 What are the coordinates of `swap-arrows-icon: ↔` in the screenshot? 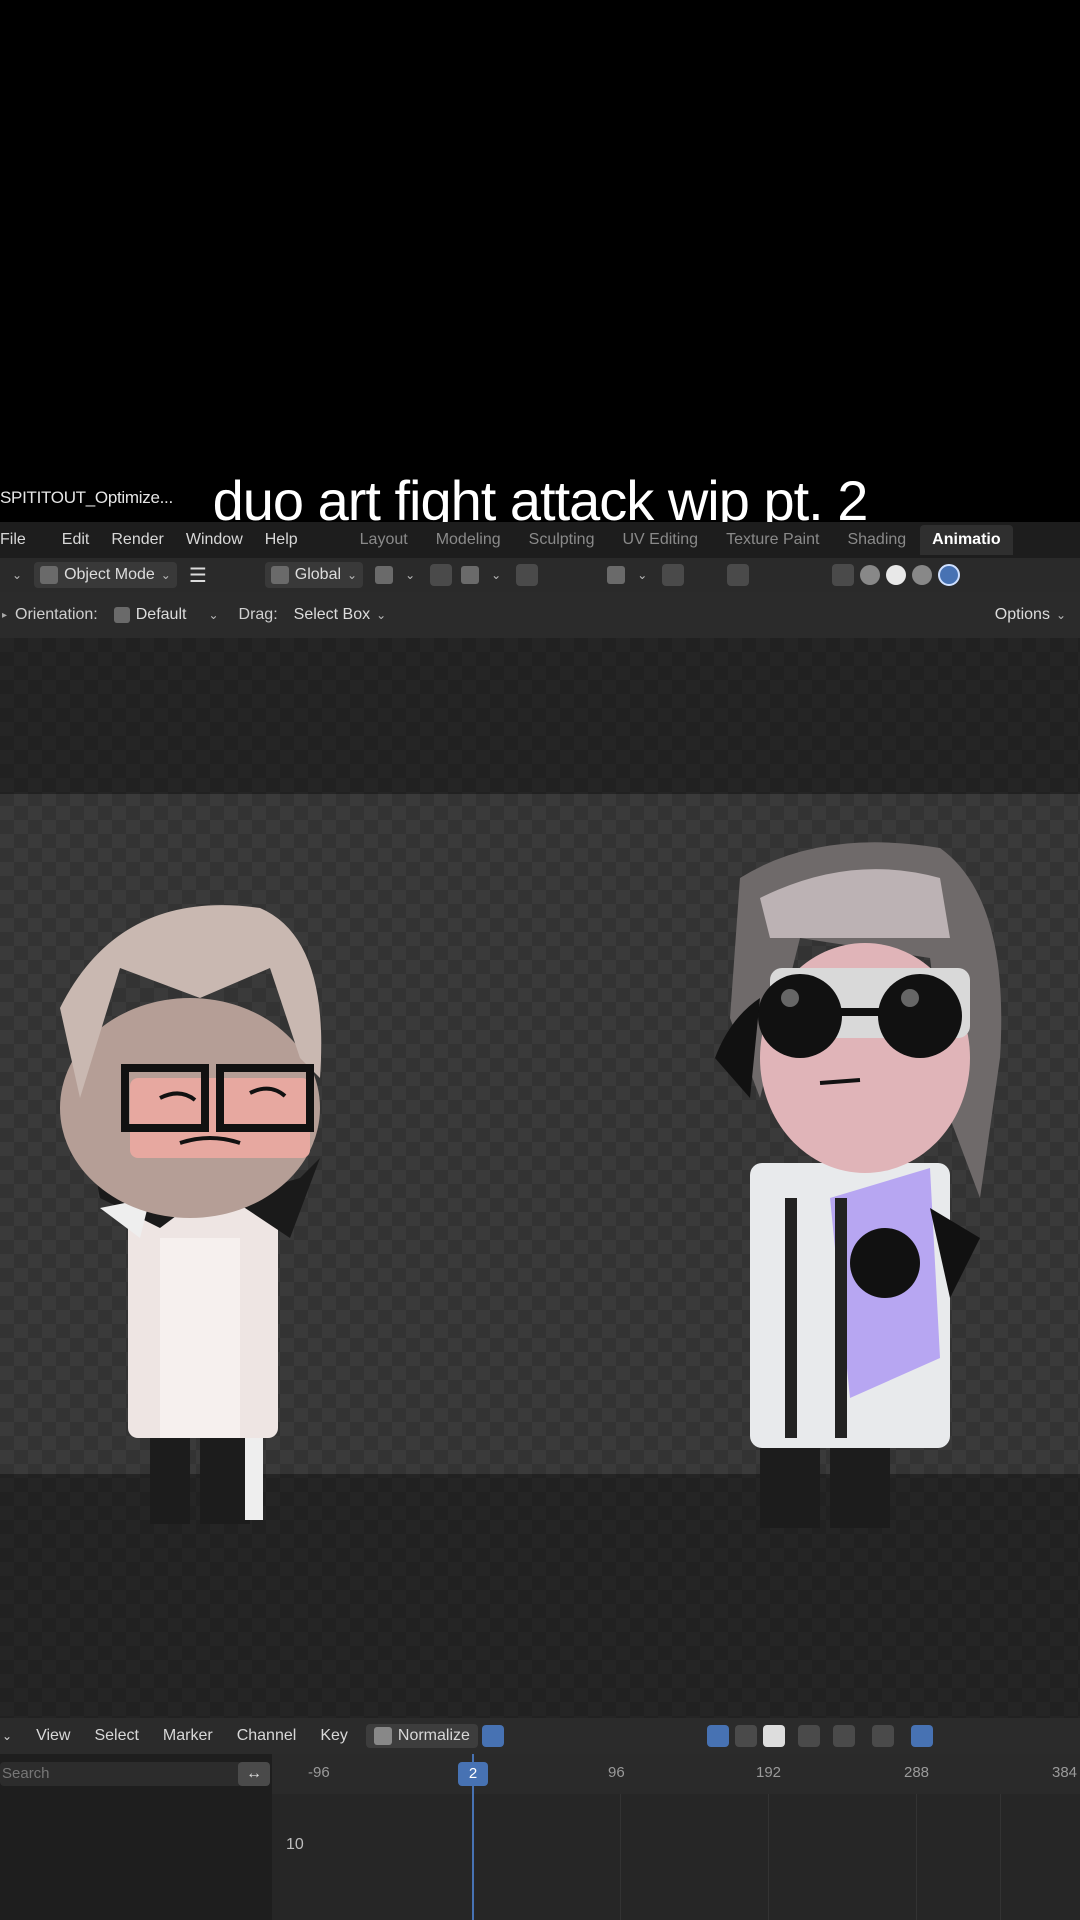 It's located at (254, 1774).